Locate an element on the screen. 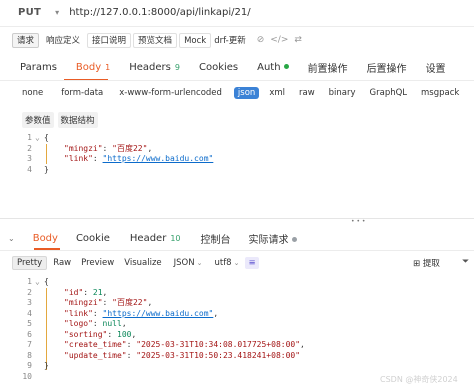 The width and height of the screenshot is (474, 387). view-preview-button: Preview is located at coordinates (97, 263).